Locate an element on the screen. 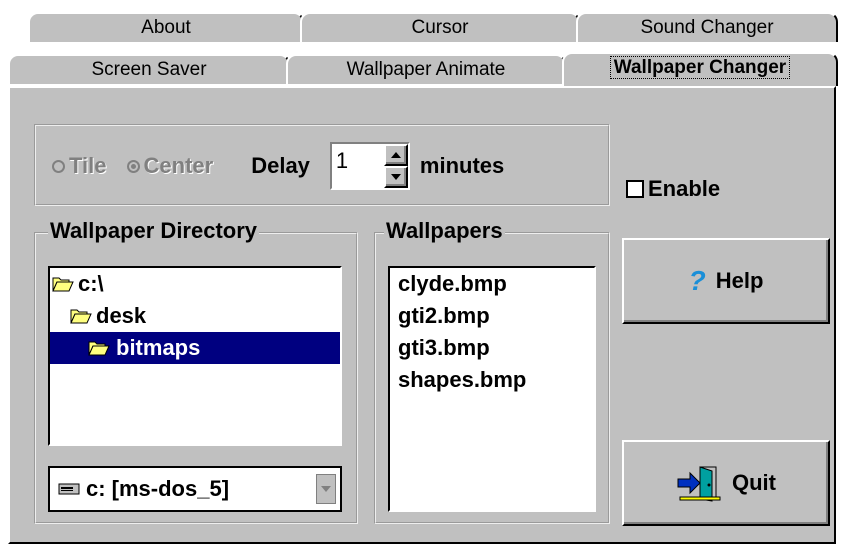  delay-down-button is located at coordinates (395, 177).